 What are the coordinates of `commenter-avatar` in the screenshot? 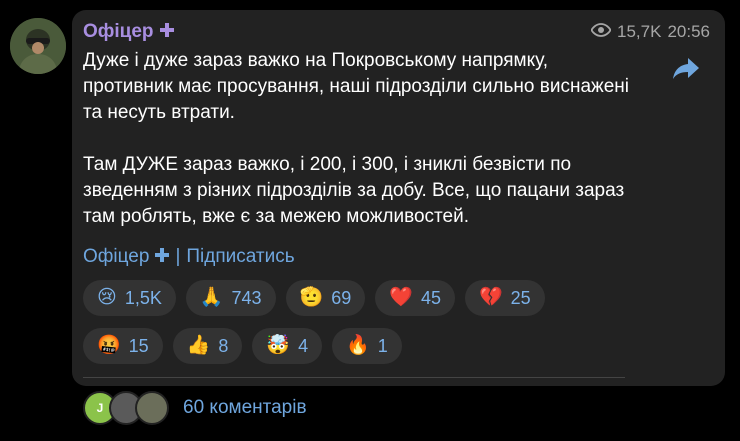 It's located at (152, 408).